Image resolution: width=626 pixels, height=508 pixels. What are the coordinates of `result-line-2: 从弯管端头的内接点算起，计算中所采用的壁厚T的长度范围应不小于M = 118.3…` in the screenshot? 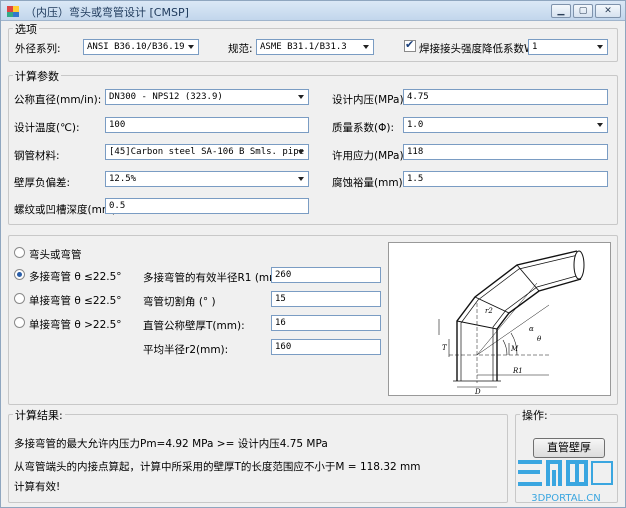 It's located at (217, 467).